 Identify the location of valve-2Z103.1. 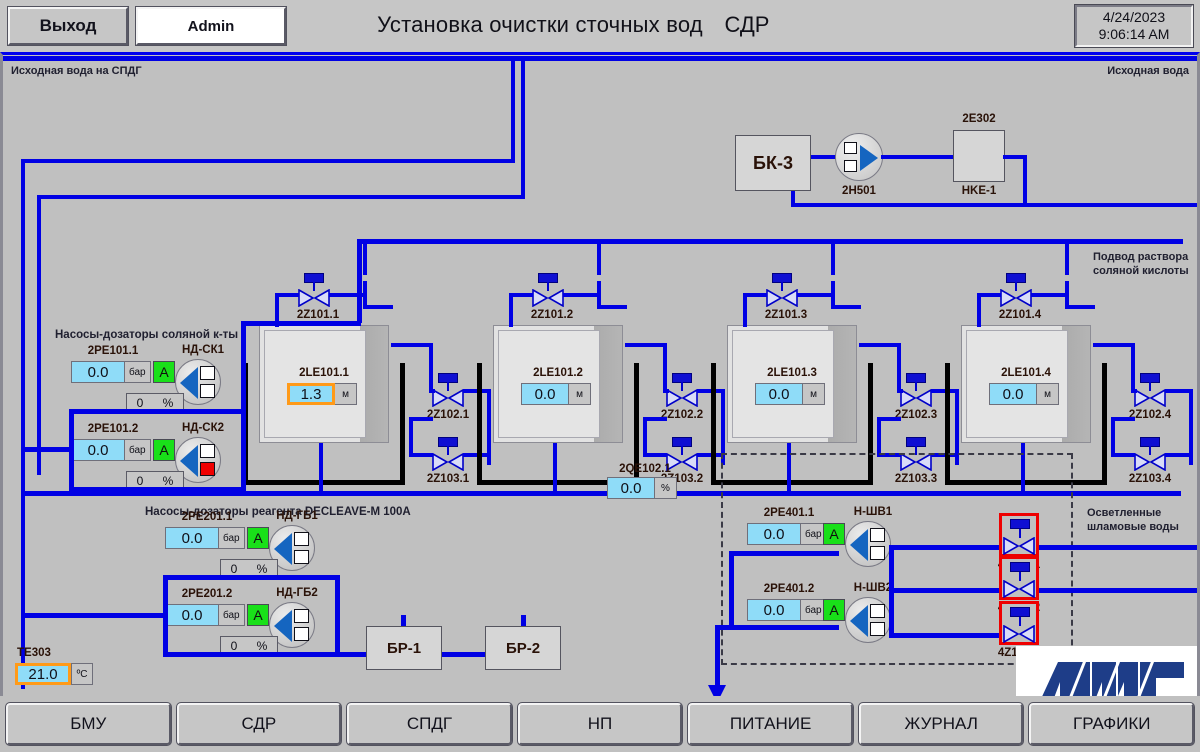
(448, 454).